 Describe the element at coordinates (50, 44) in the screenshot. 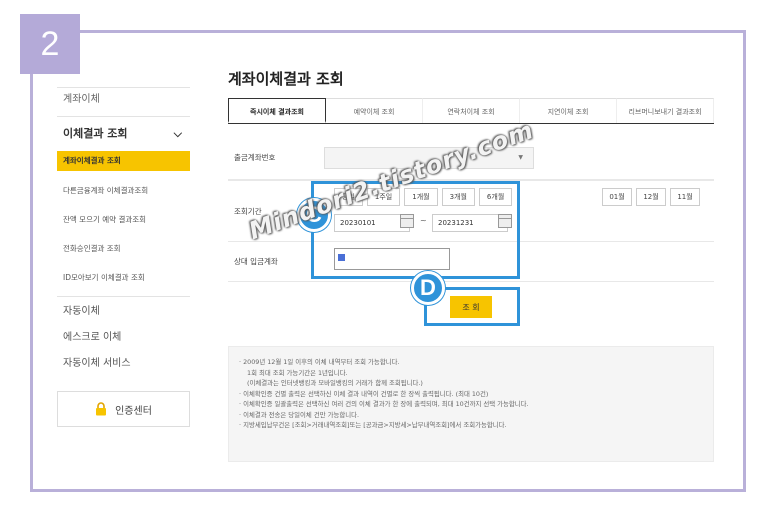

I see `step-badge: 2` at that location.